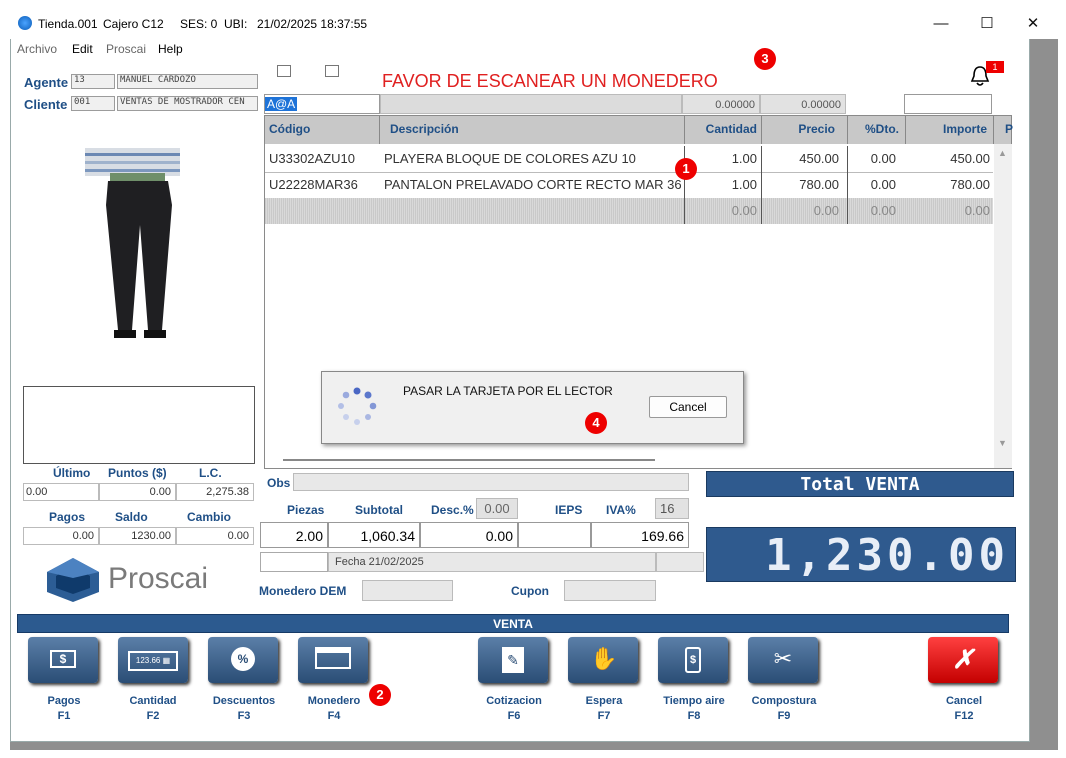 The width and height of the screenshot is (1066, 758). Describe the element at coordinates (861, 554) in the screenshot. I see `total-venta-value: 1,230.00` at that location.